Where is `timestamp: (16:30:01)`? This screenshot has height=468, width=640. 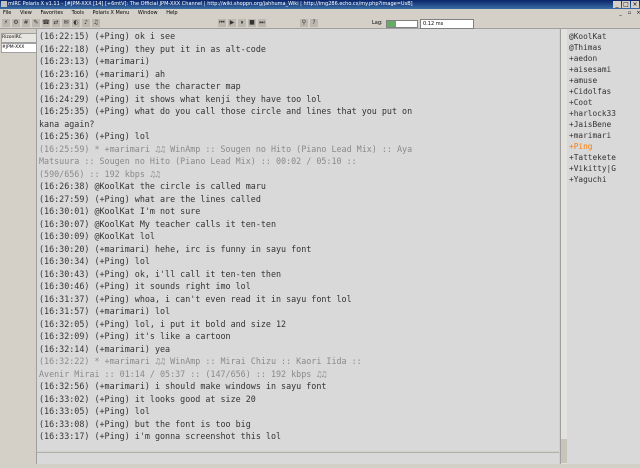
timestamp: (16:30:01) is located at coordinates (64, 211).